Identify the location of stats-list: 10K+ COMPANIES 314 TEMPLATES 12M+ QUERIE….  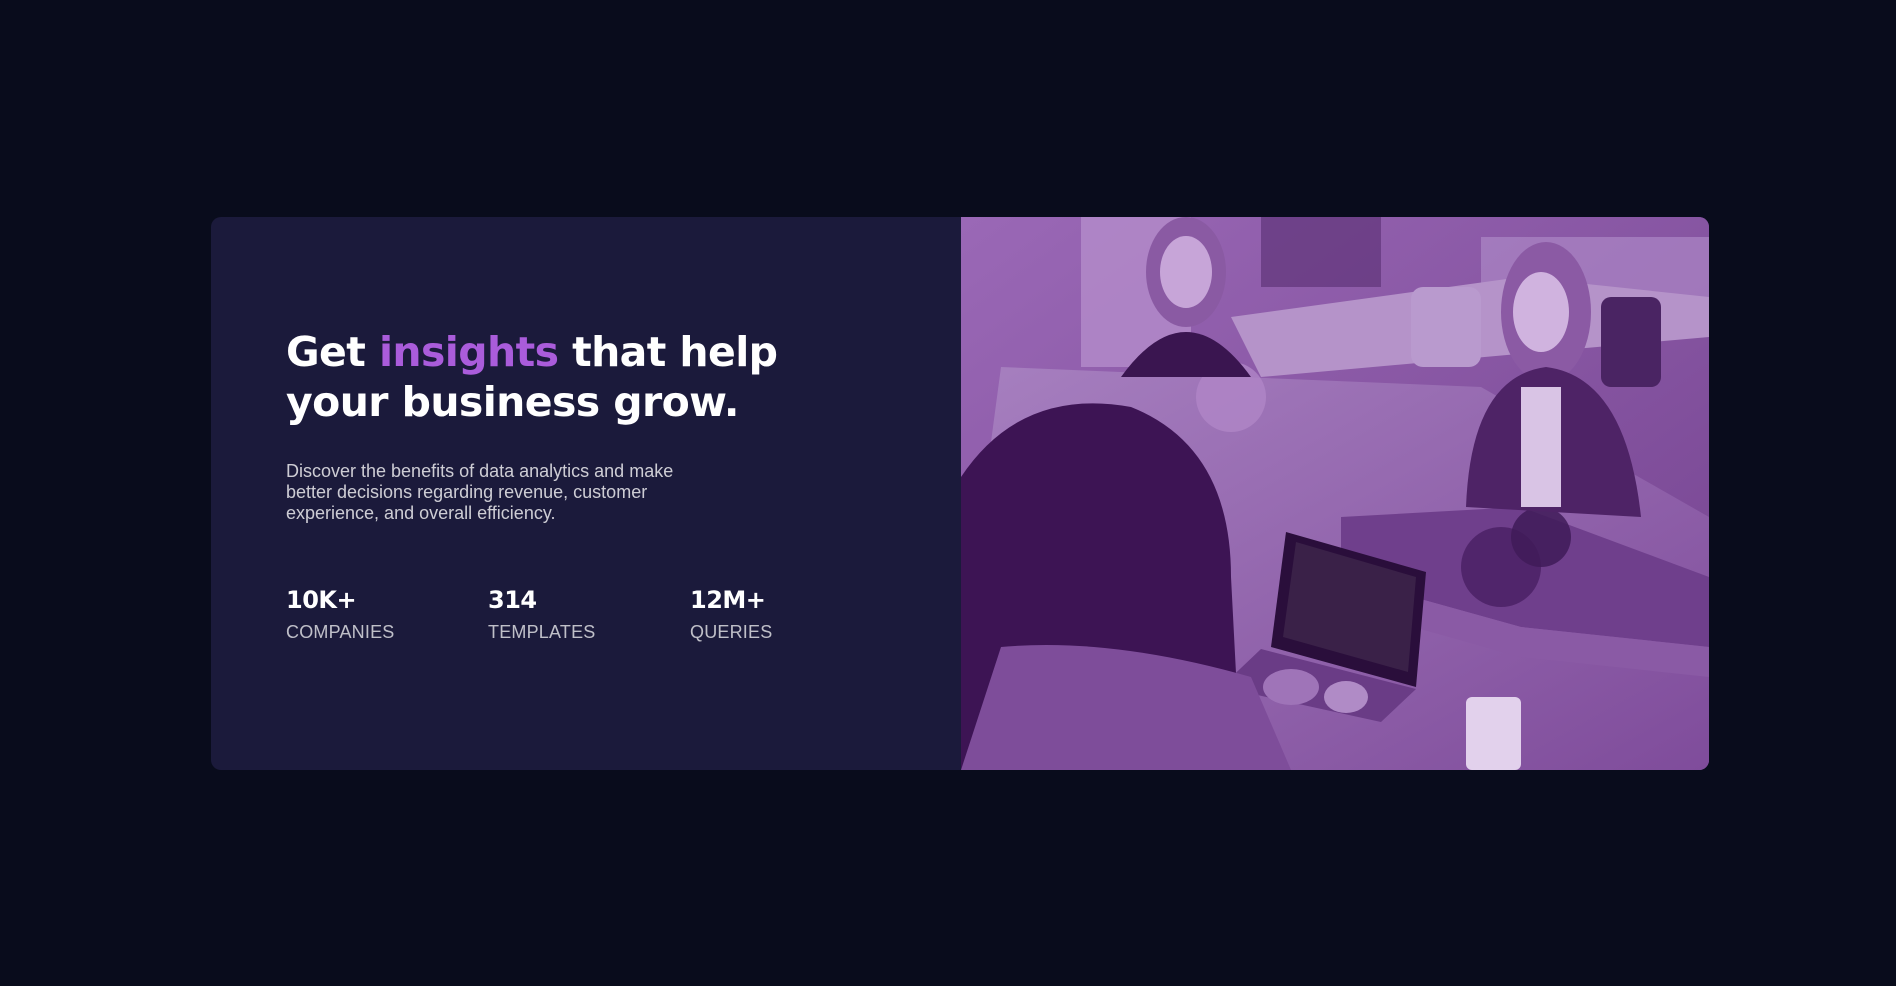
(623, 614).